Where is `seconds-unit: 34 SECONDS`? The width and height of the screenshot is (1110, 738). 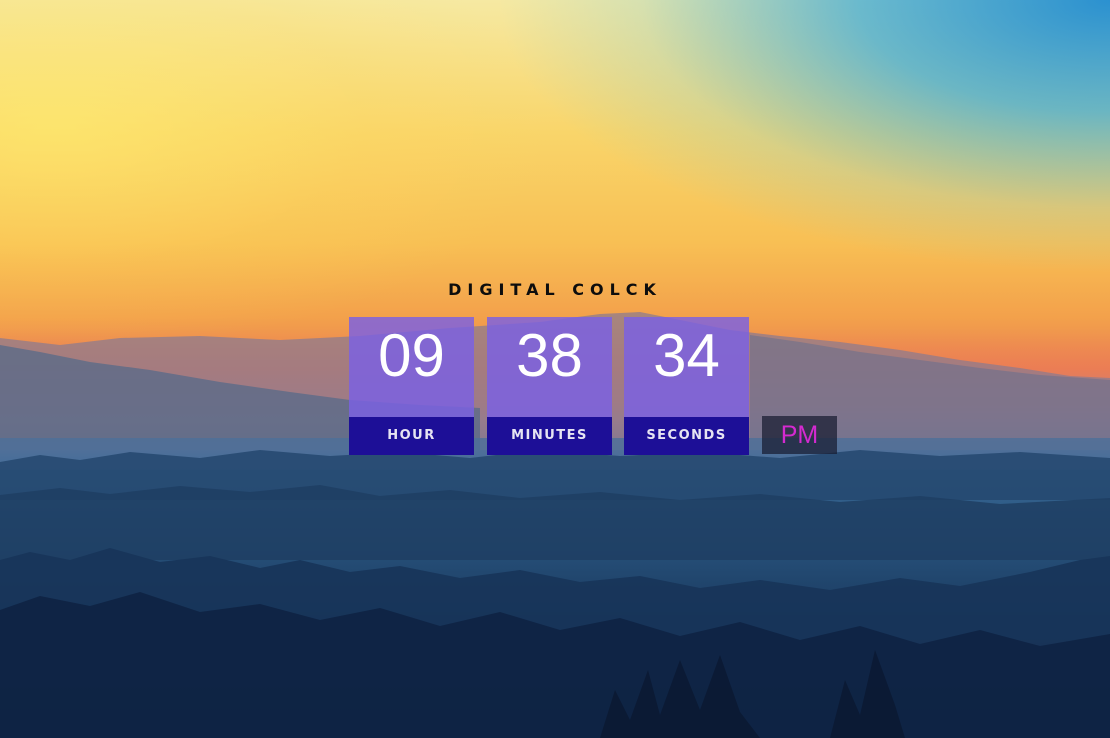
seconds-unit: 34 SECONDS is located at coordinates (686, 386).